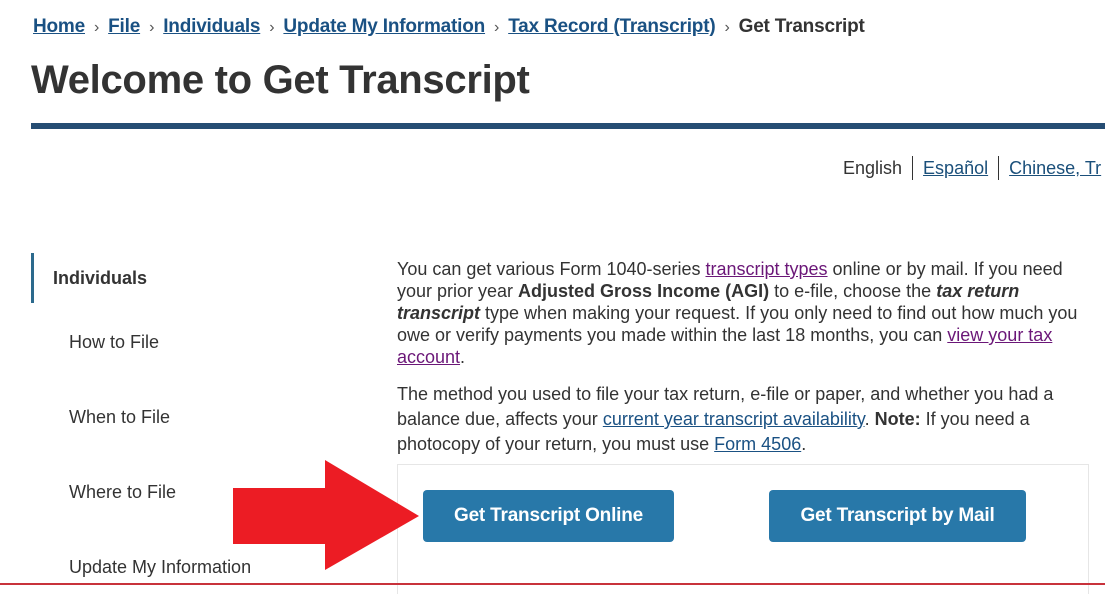 This screenshot has height=594, width=1105. Describe the element at coordinates (734, 419) in the screenshot. I see `transcript-availability-link: current year transcript availability` at that location.